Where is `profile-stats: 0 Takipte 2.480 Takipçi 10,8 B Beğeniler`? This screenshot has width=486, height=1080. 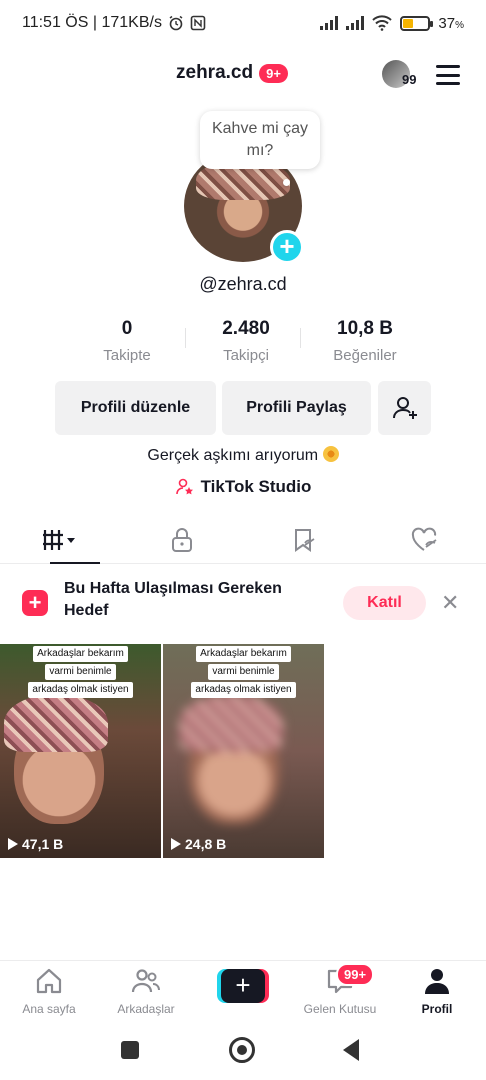 profile-stats: 0 Takipte 2.480 Takipçi 10,8 B Beğeniler is located at coordinates (246, 341).